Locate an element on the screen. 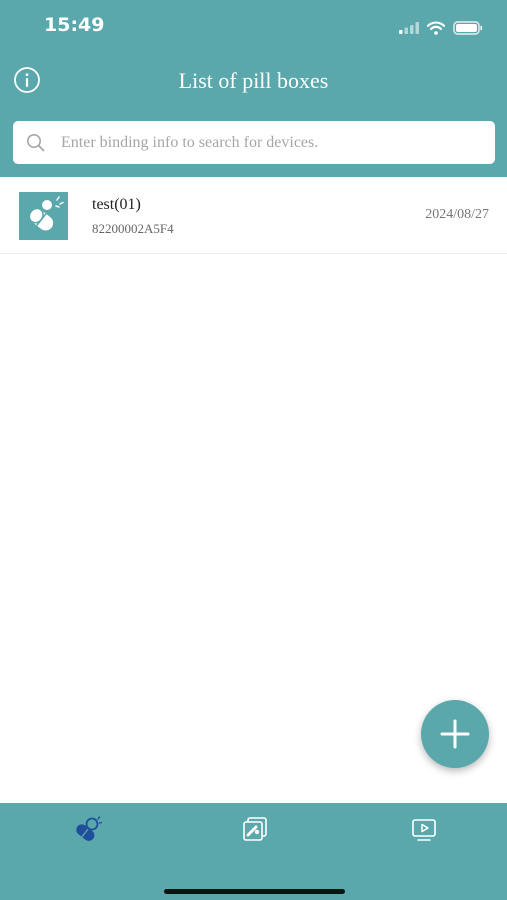  pill-icon is located at coordinates (46, 213).